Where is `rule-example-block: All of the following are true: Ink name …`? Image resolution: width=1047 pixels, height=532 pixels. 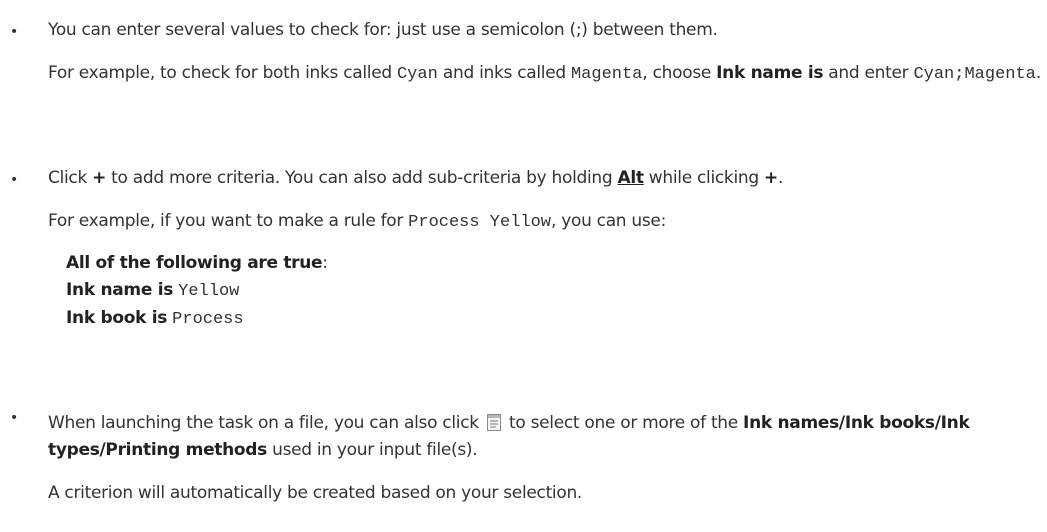 rule-example-block: All of the following are true: Ink name … is located at coordinates (547, 291).